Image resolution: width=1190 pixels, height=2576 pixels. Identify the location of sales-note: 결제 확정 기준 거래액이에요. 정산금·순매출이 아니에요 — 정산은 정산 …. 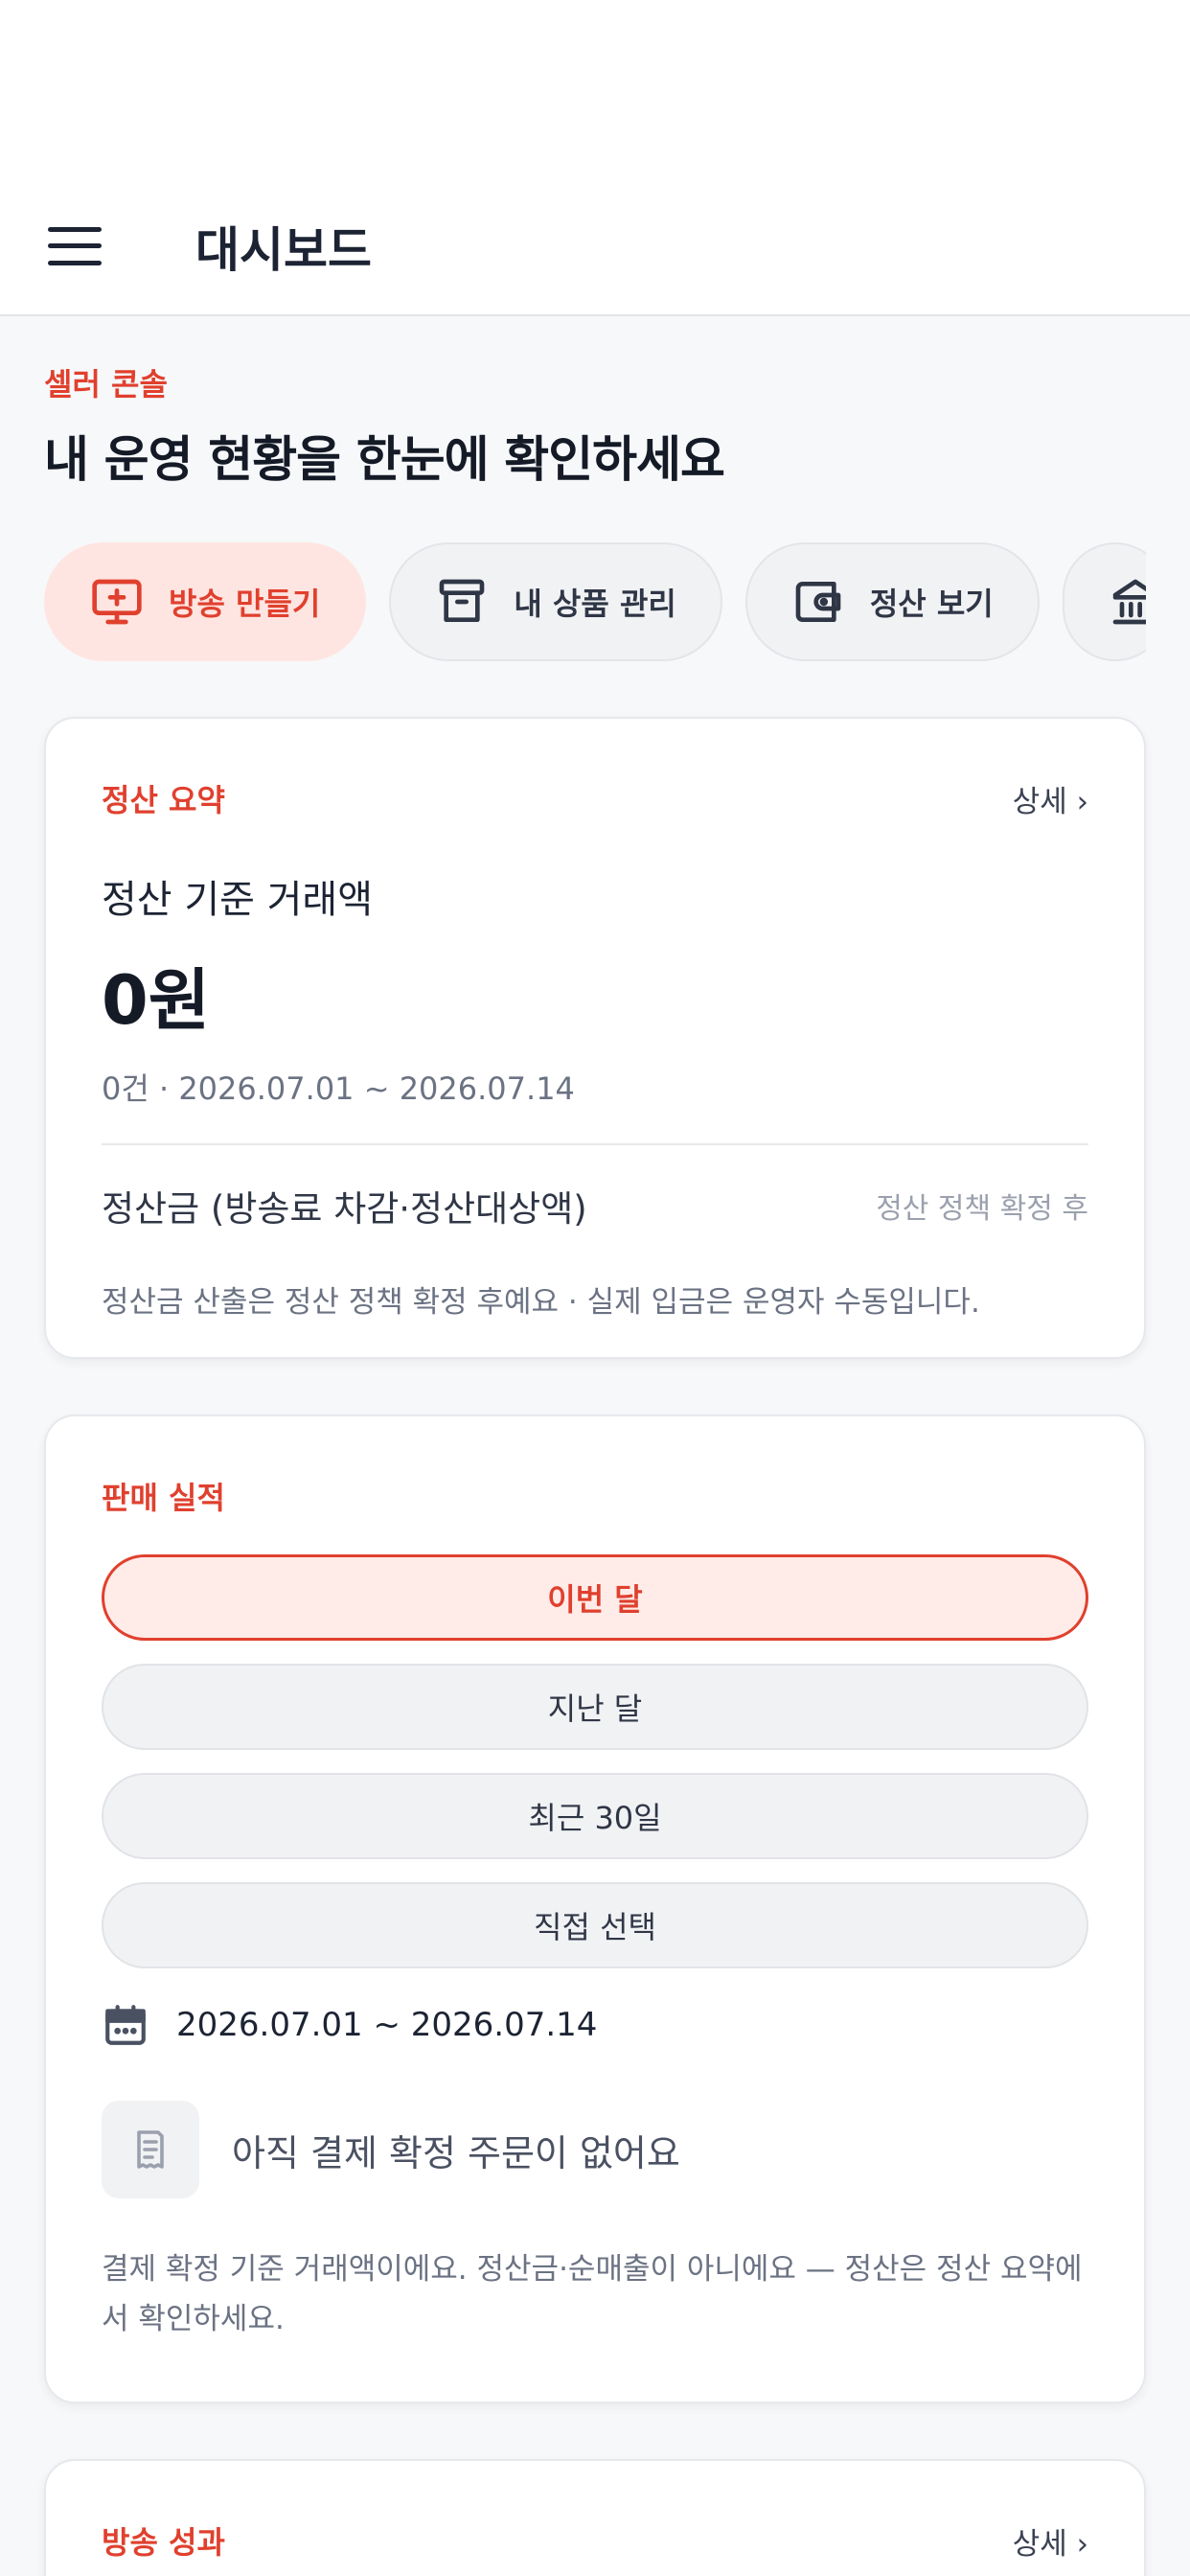
(592, 2294).